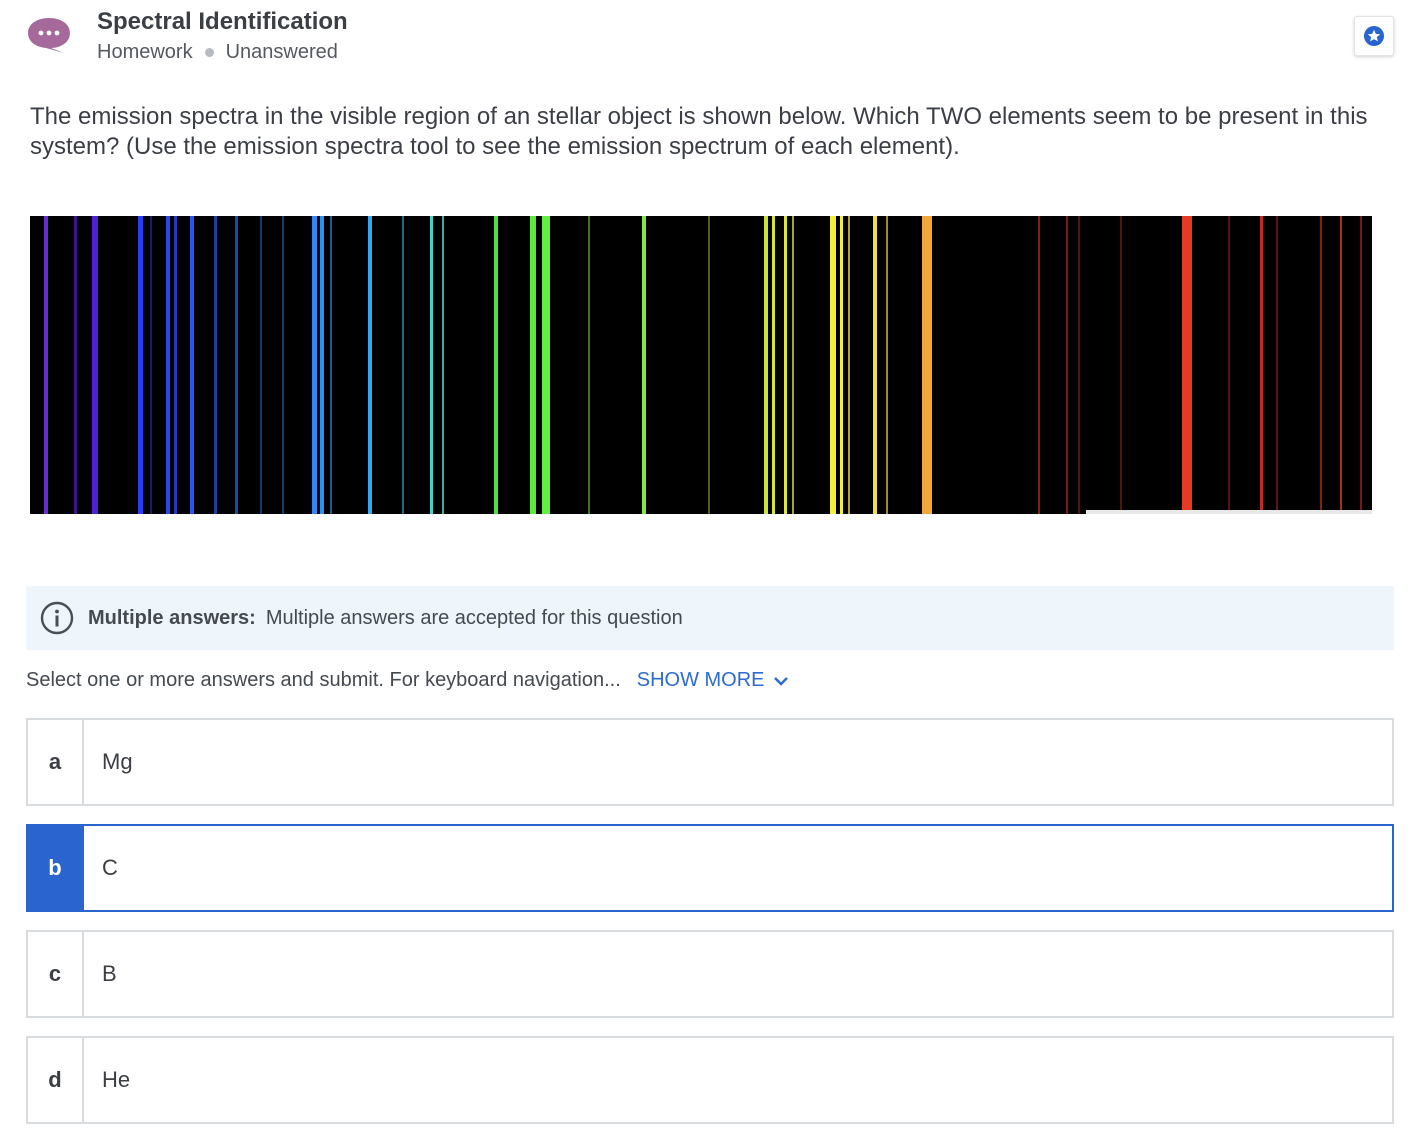 This screenshot has height=1136, width=1426. I want to click on answer-letter: b, so click(56, 868).